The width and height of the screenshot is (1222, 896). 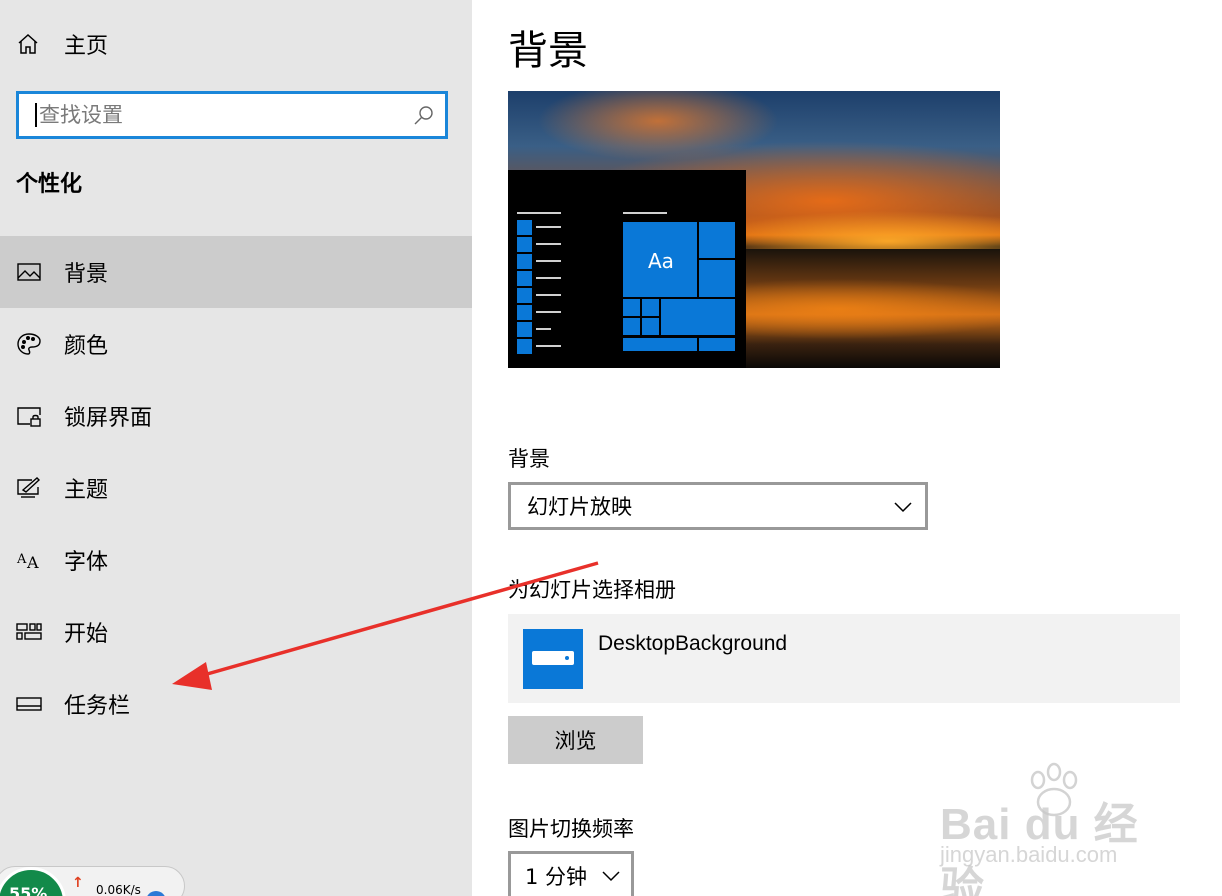 I want to click on drive-icon, so click(x=553, y=659).